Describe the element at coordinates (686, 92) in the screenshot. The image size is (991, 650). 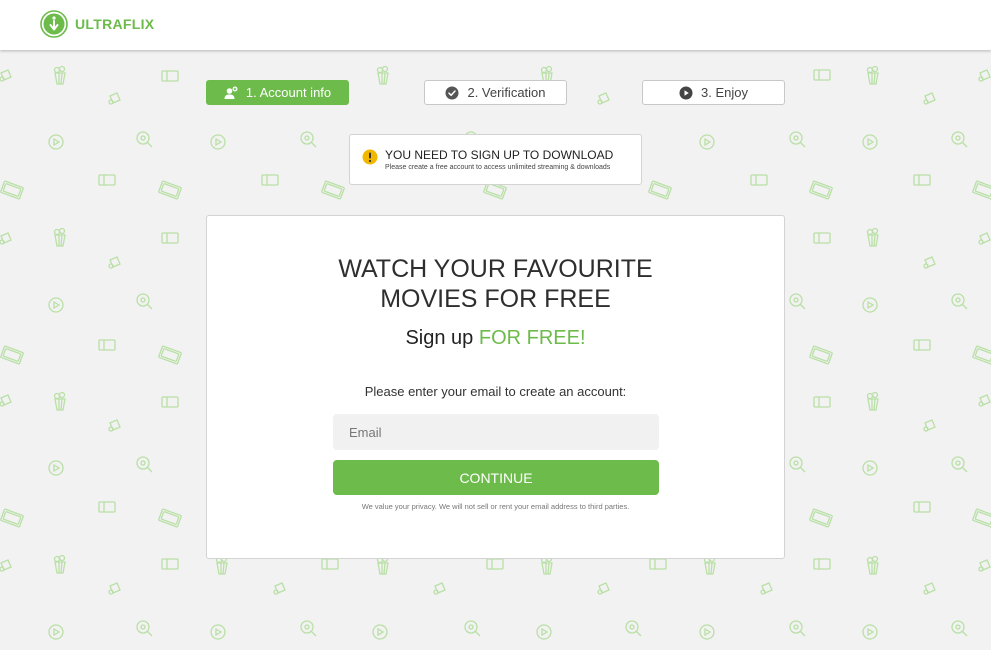
I see `play-circle-icon` at that location.